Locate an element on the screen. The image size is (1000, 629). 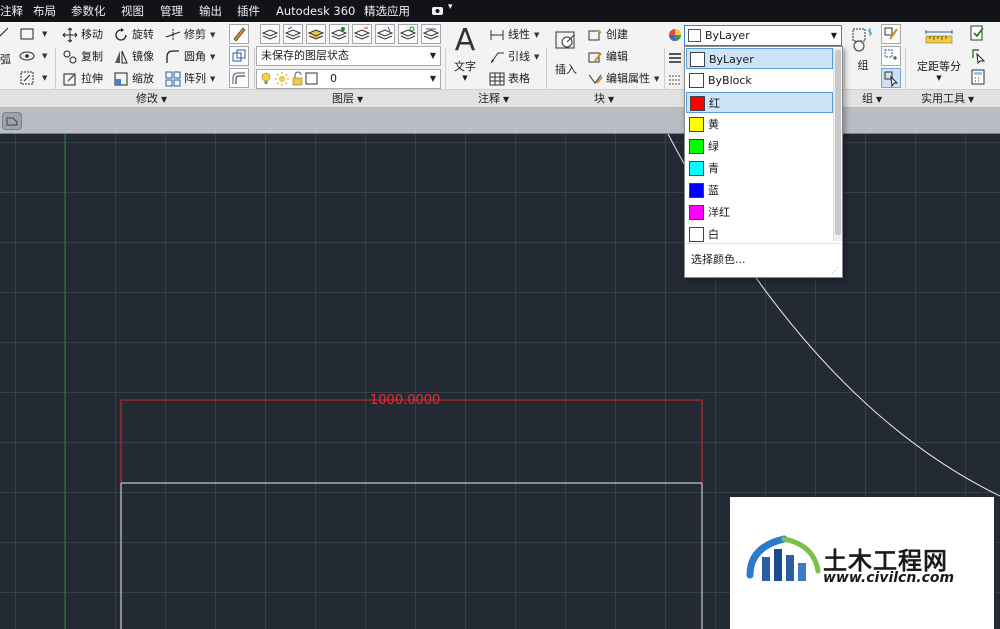
erase-button is located at coordinates (239, 34).